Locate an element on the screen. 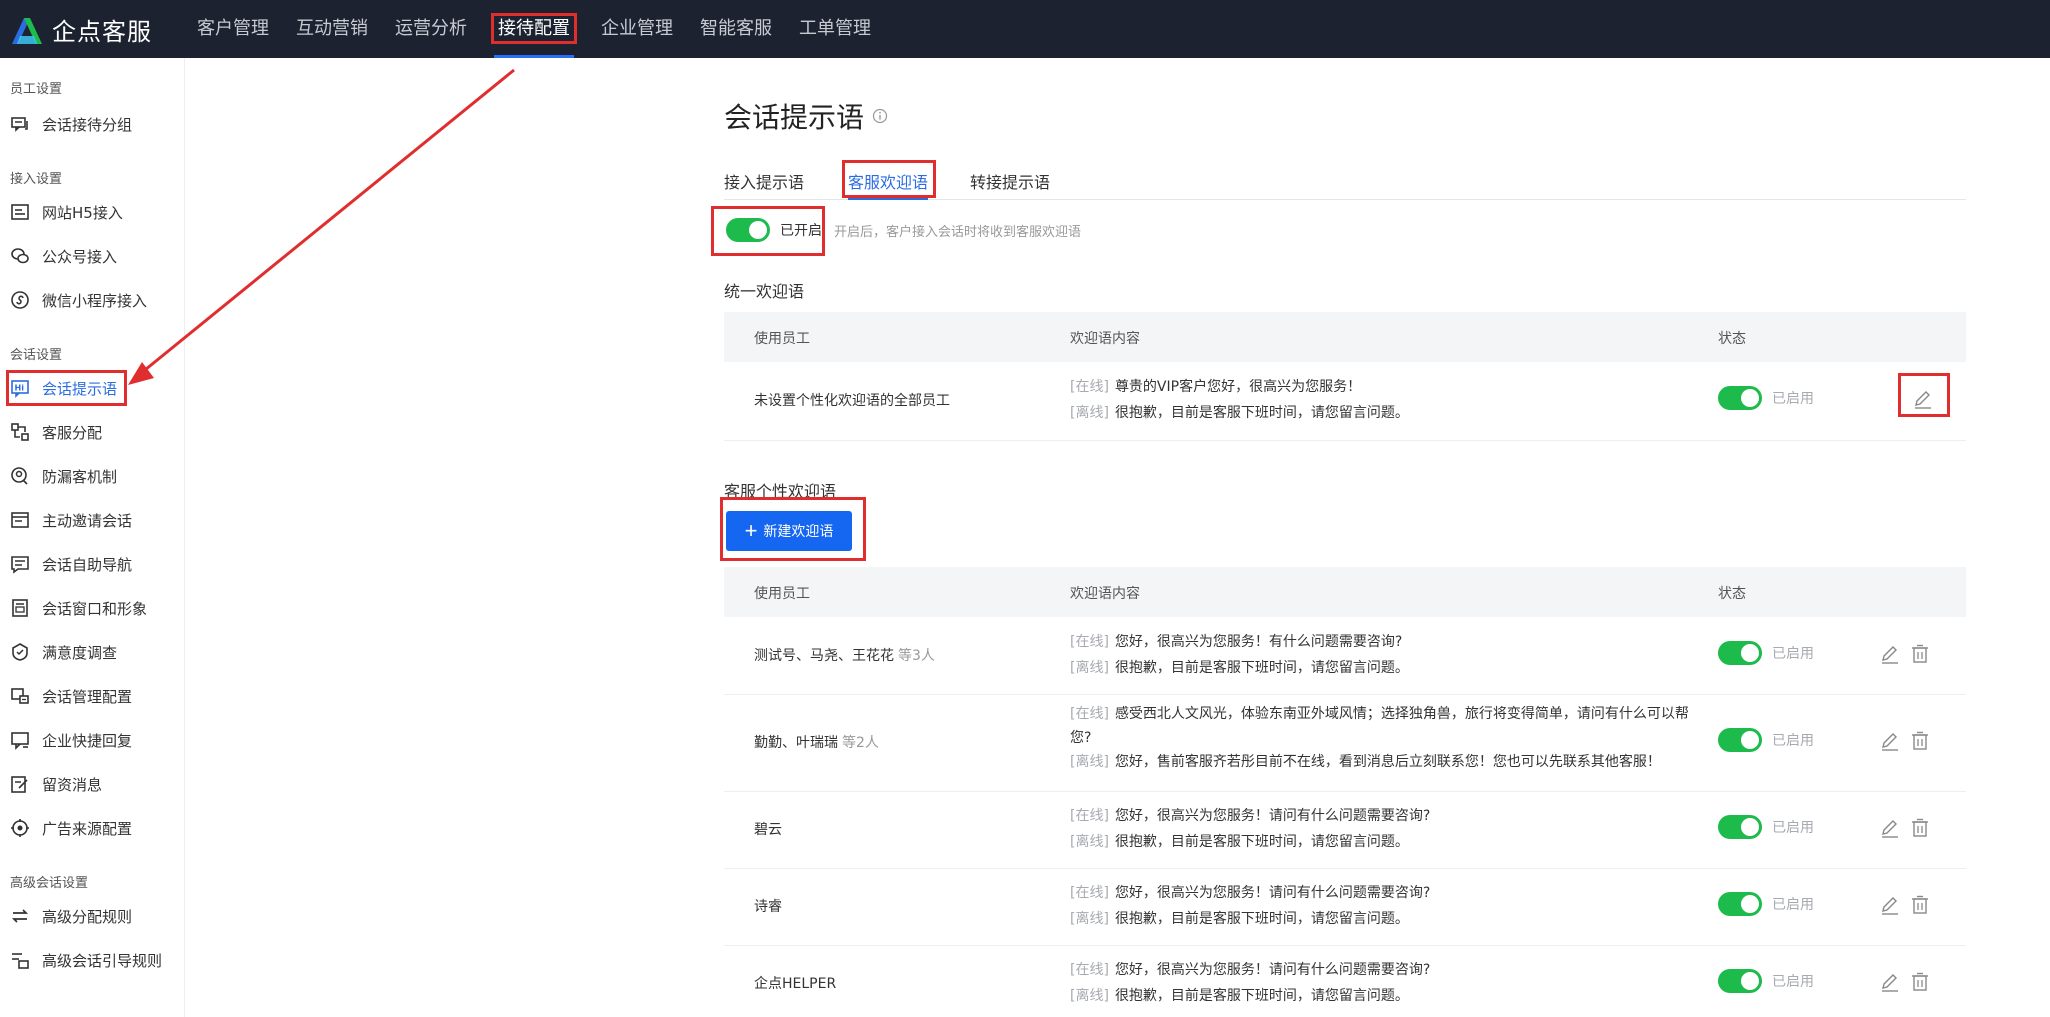  sidebar-item-official-account: 公众号接入 is located at coordinates (63, 256).